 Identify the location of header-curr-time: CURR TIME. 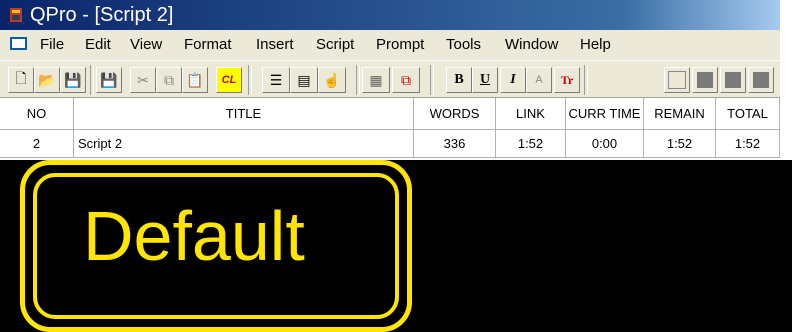
(605, 114).